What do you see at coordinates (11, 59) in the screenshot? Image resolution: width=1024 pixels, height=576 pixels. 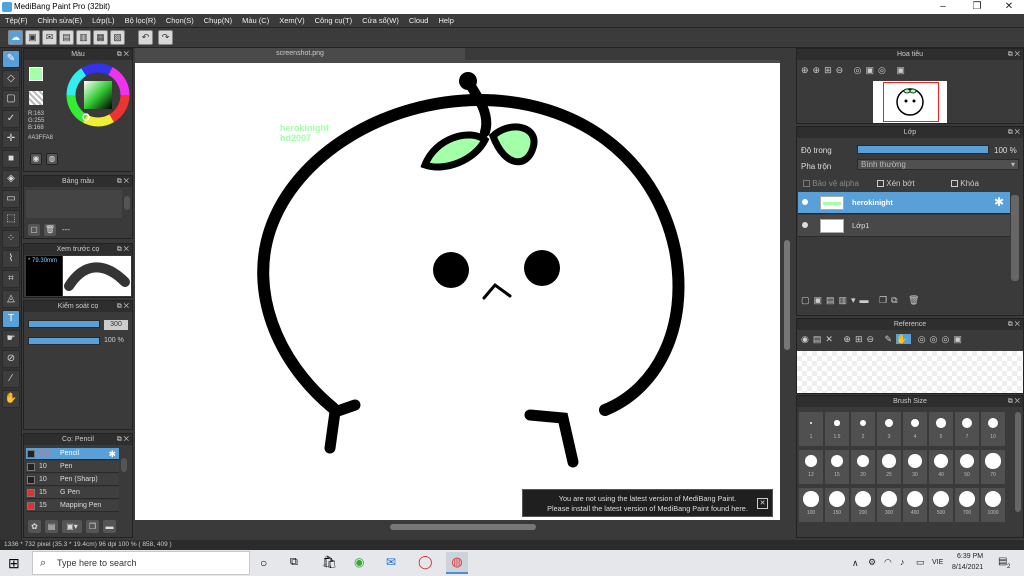 I see `brush-tool-icon: ✎` at bounding box center [11, 59].